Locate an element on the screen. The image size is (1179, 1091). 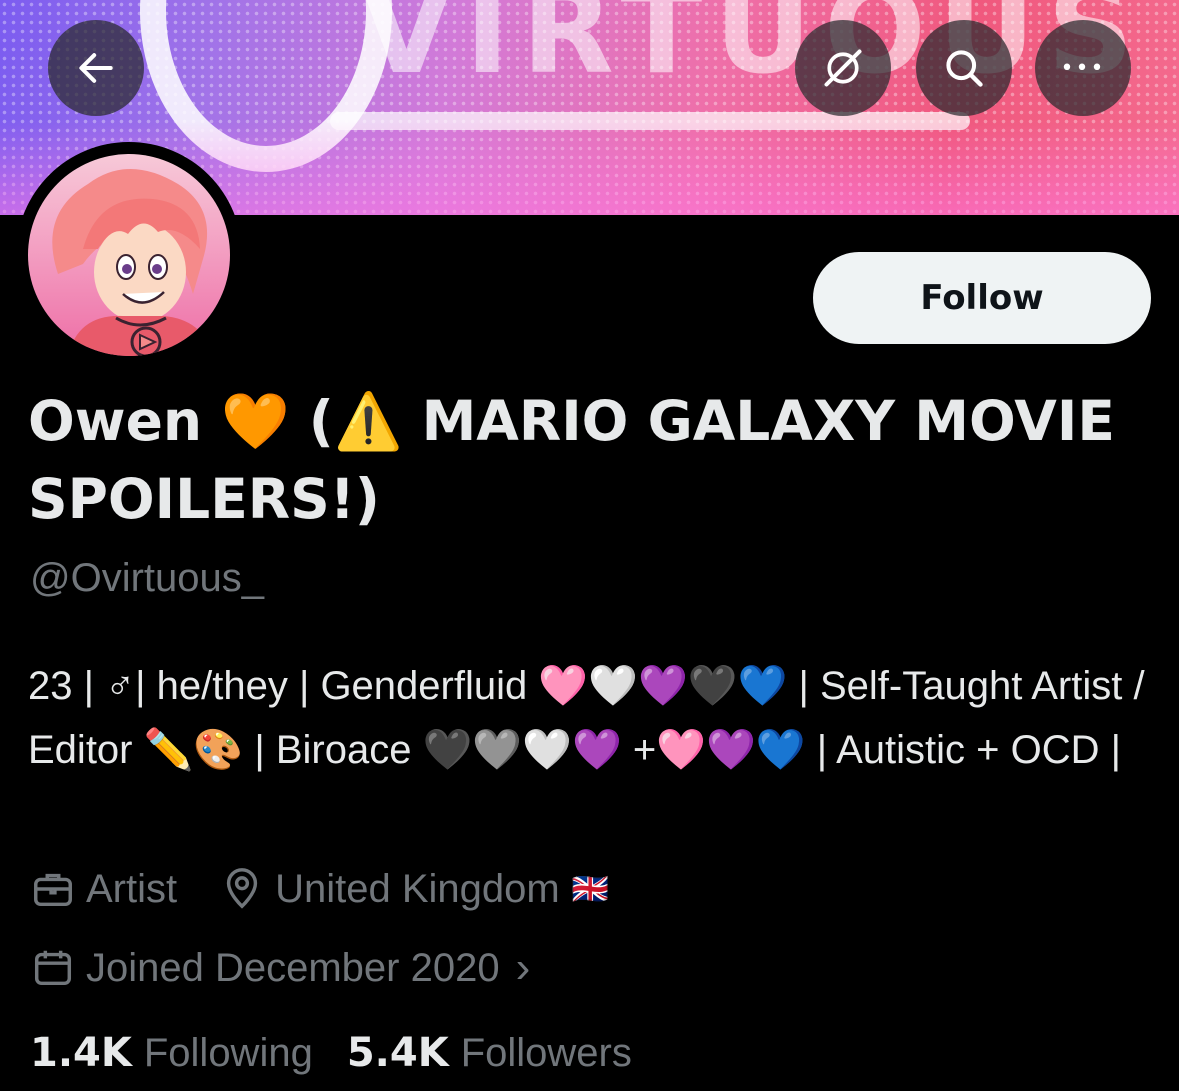
followers-link: 5.4K Followers is located at coordinates (489, 1053).